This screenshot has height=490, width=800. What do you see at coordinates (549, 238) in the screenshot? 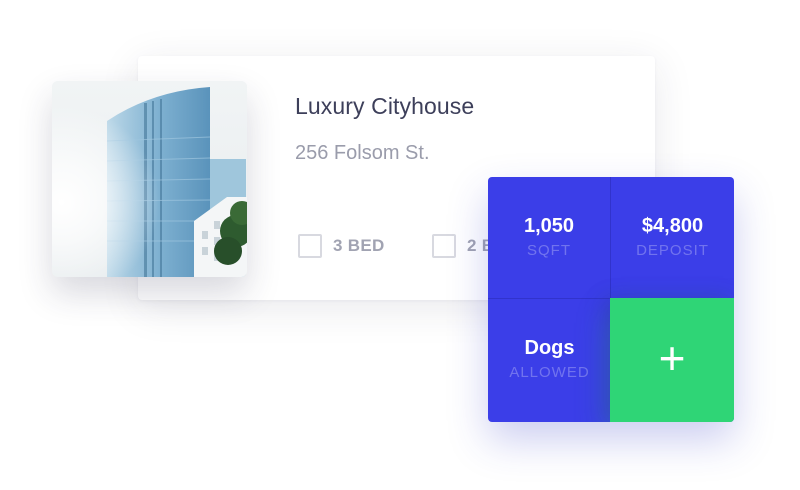
I see `stat-sqft: 1,050 SQFT` at bounding box center [549, 238].